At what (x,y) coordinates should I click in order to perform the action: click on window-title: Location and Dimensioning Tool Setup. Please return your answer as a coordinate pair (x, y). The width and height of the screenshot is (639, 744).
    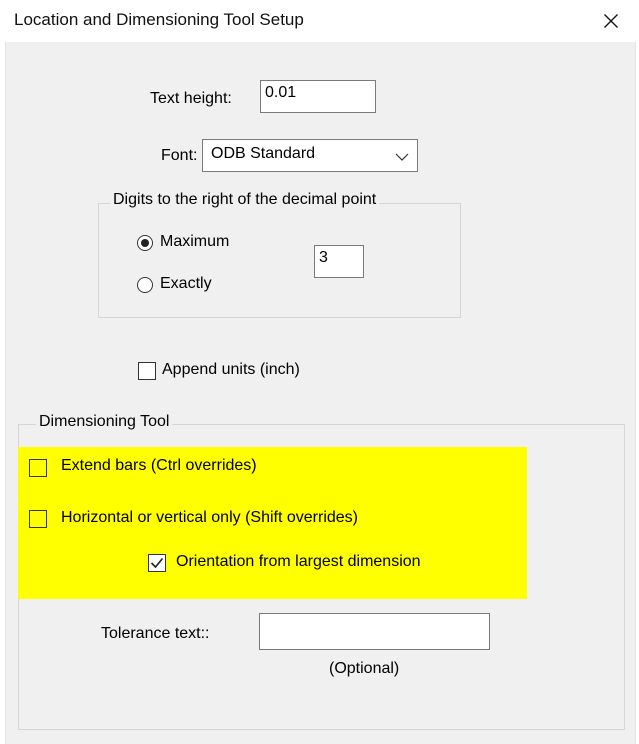
    Looking at the image, I should click on (159, 19).